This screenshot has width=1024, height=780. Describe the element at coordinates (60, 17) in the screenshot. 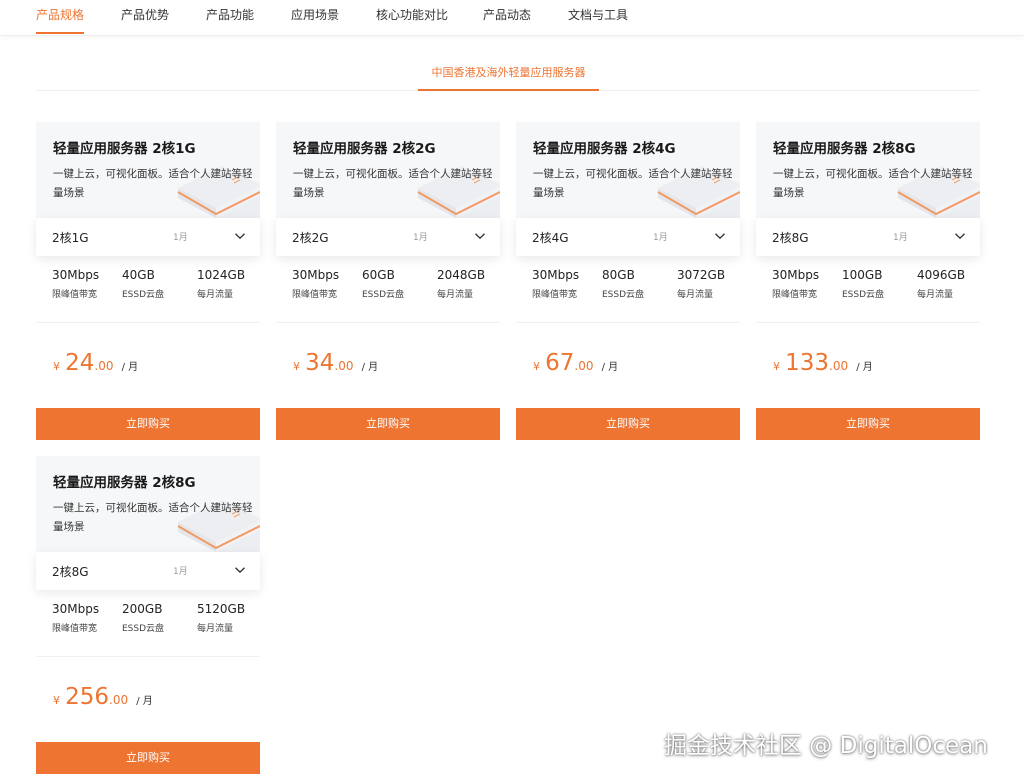

I see `tab-product-specs: 产品规格` at that location.